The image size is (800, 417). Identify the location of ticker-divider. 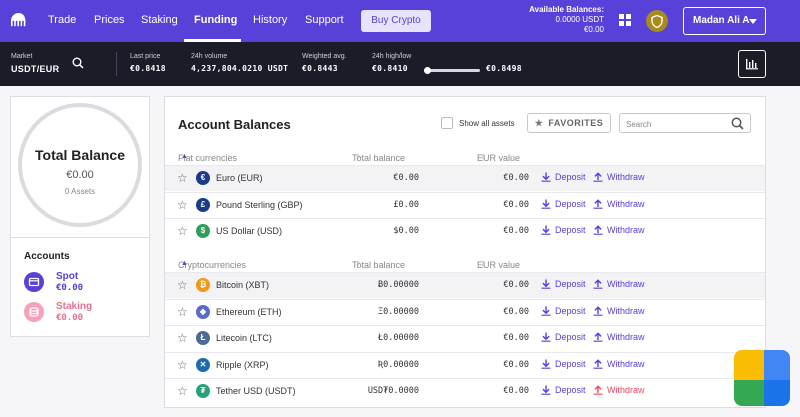
(116, 64).